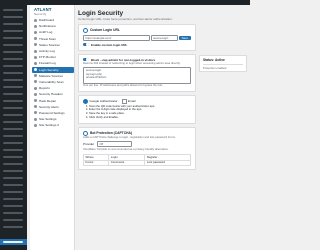 Image resolution: width=320 pixels, height=250 pixels. I want to click on nav-item-label: Security Alerts, so click(49, 106).